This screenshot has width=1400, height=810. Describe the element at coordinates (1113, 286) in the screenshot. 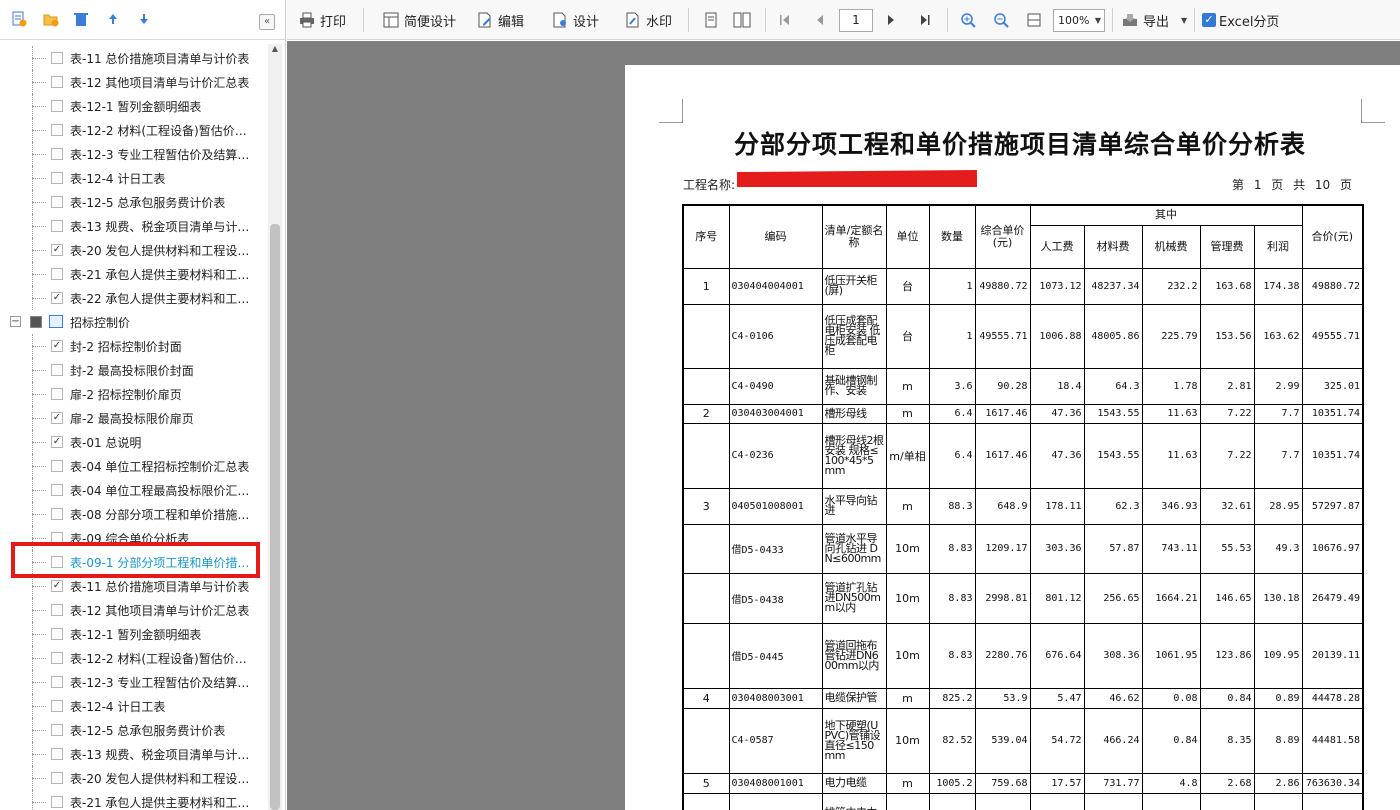

I see `cell-material: 48237.34` at that location.